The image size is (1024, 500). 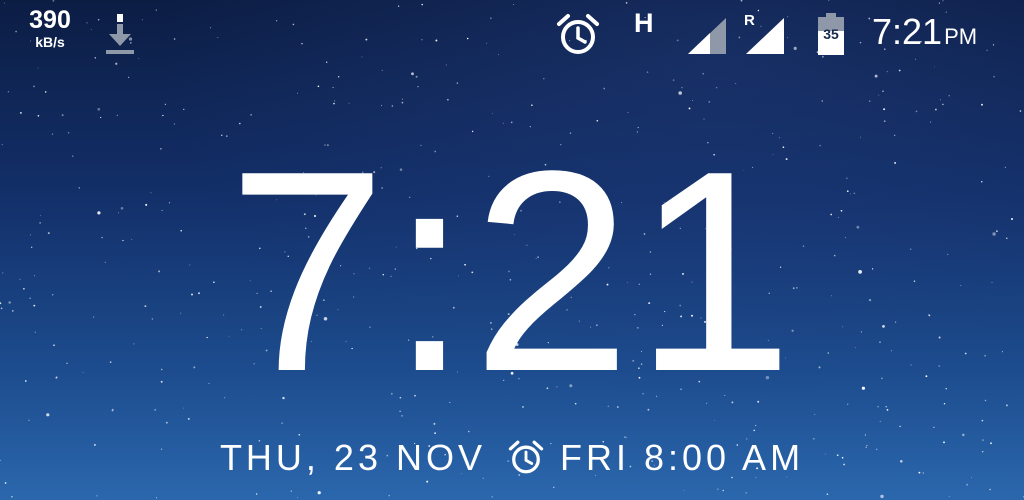 What do you see at coordinates (765, 36) in the screenshot?
I see `signal-roaming-icon` at bounding box center [765, 36].